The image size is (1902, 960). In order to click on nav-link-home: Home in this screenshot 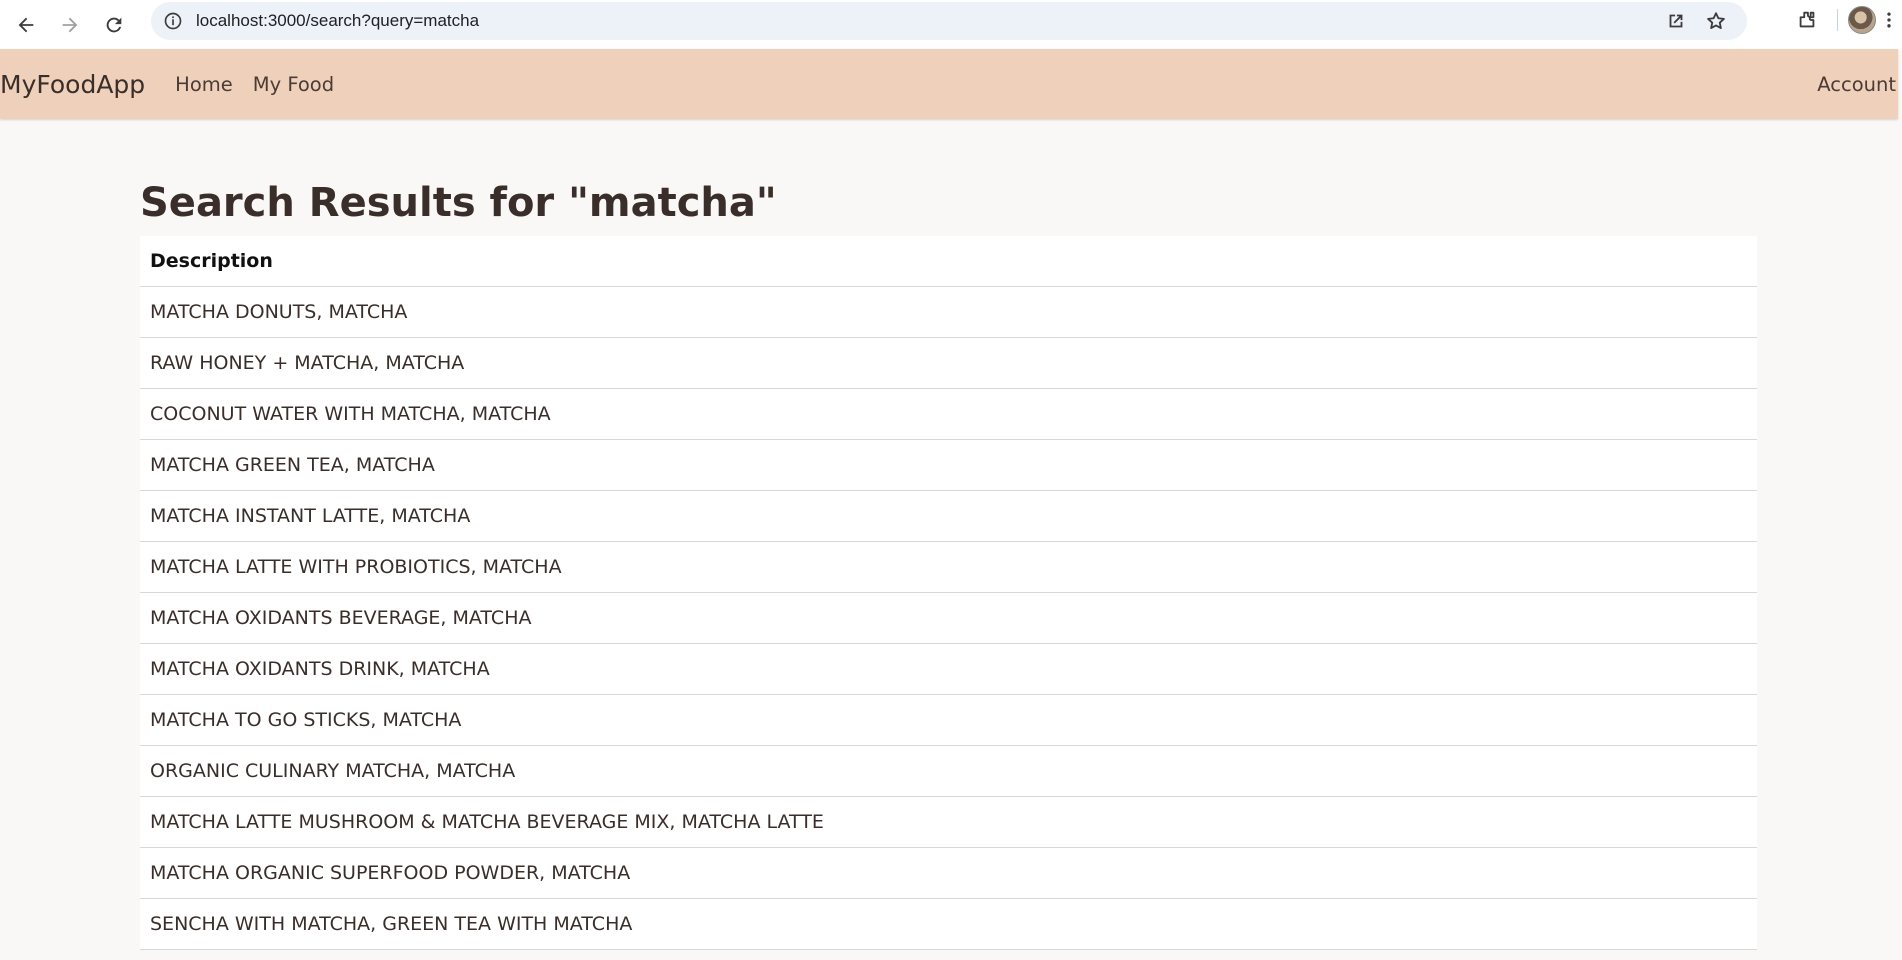, I will do `click(204, 84)`.